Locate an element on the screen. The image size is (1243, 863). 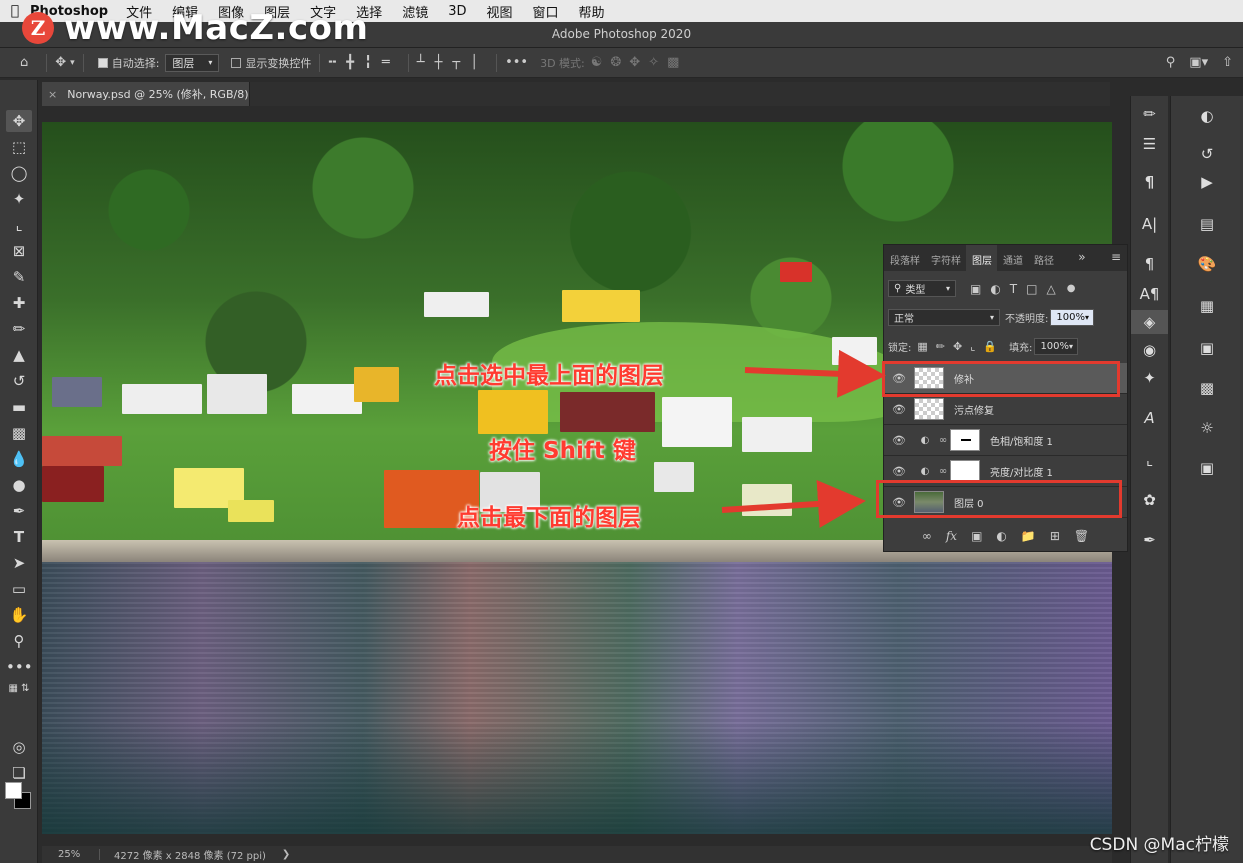
annotation-bottom: 点击最下面的图层 is located at coordinates (549, 518).